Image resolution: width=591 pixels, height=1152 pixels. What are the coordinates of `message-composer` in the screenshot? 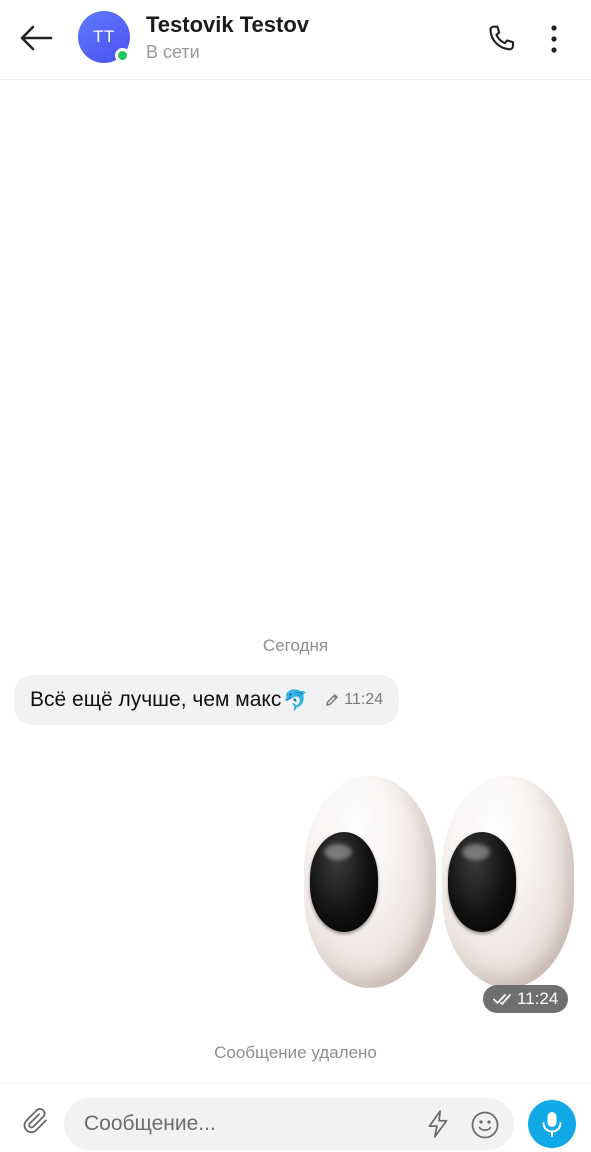 It's located at (295, 1117).